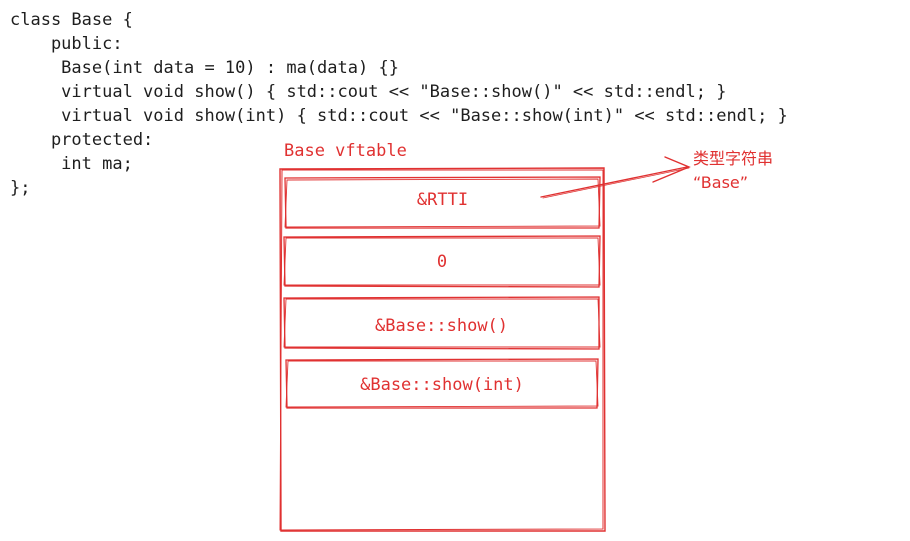 This screenshot has width=910, height=541. Describe the element at coordinates (442, 262) in the screenshot. I see `vftable-slot-offset: 0` at that location.